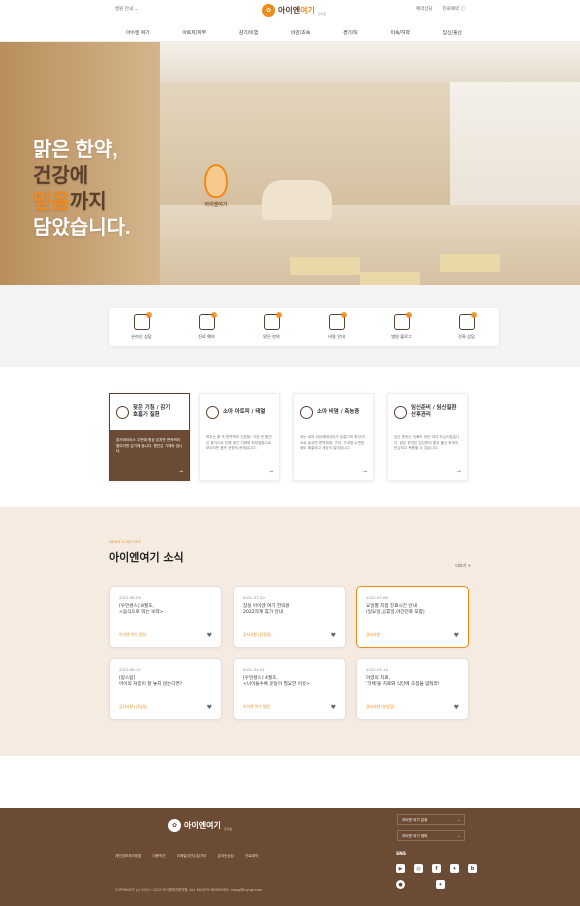 The width and height of the screenshot is (580, 906). What do you see at coordinates (126, 9) in the screenshot?
I see `branch-dropdown: 병원 안내 ⌄` at bounding box center [126, 9].